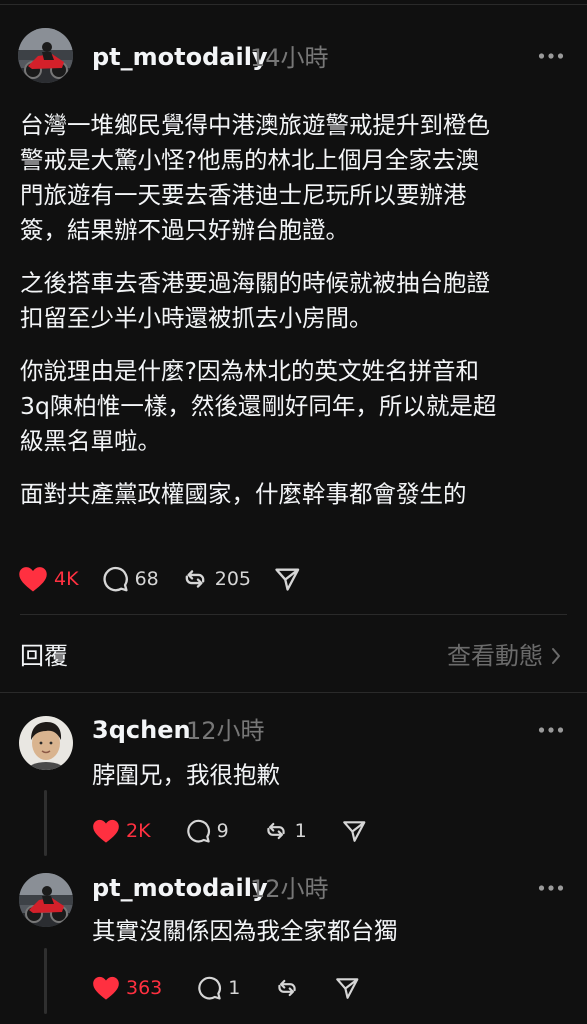 The width and height of the screenshot is (587, 1024). What do you see at coordinates (556, 656) in the screenshot?
I see `chevron-right-icon` at bounding box center [556, 656].